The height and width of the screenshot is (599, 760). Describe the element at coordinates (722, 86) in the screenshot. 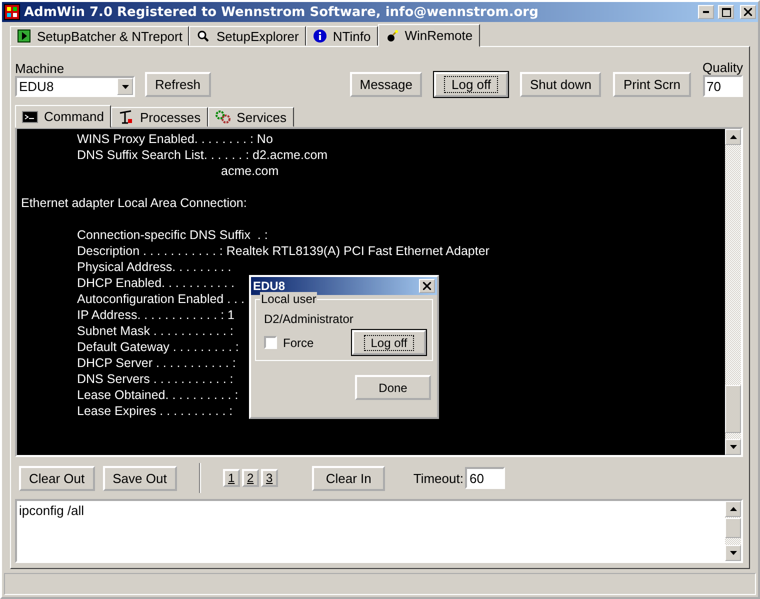

I see `quality-field: 70` at that location.